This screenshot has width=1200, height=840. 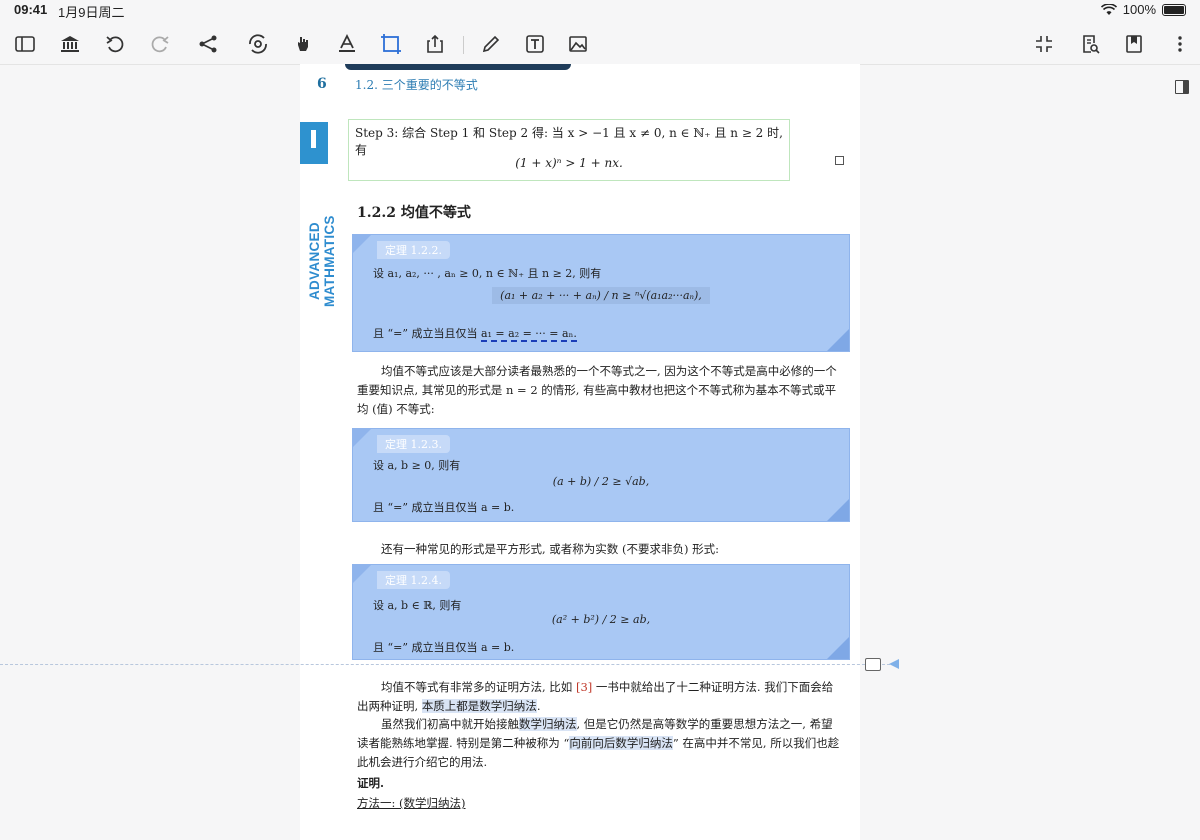 I want to click on more-icon, so click(x=1180, y=44).